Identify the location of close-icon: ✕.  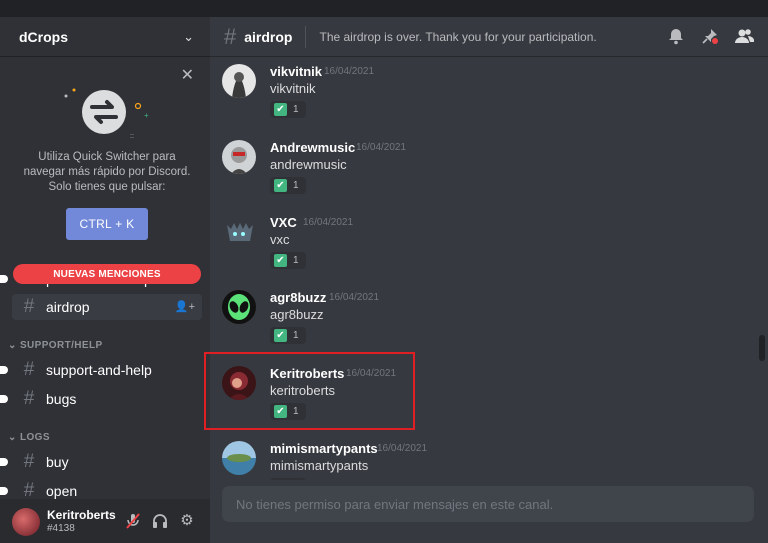
(187, 75).